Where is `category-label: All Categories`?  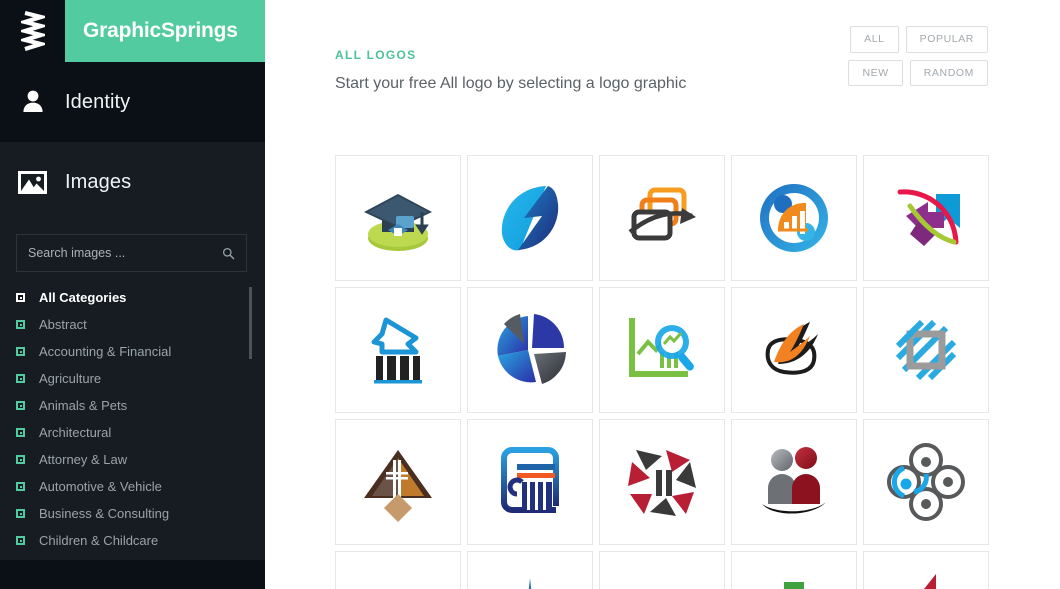 category-label: All Categories is located at coordinates (83, 297).